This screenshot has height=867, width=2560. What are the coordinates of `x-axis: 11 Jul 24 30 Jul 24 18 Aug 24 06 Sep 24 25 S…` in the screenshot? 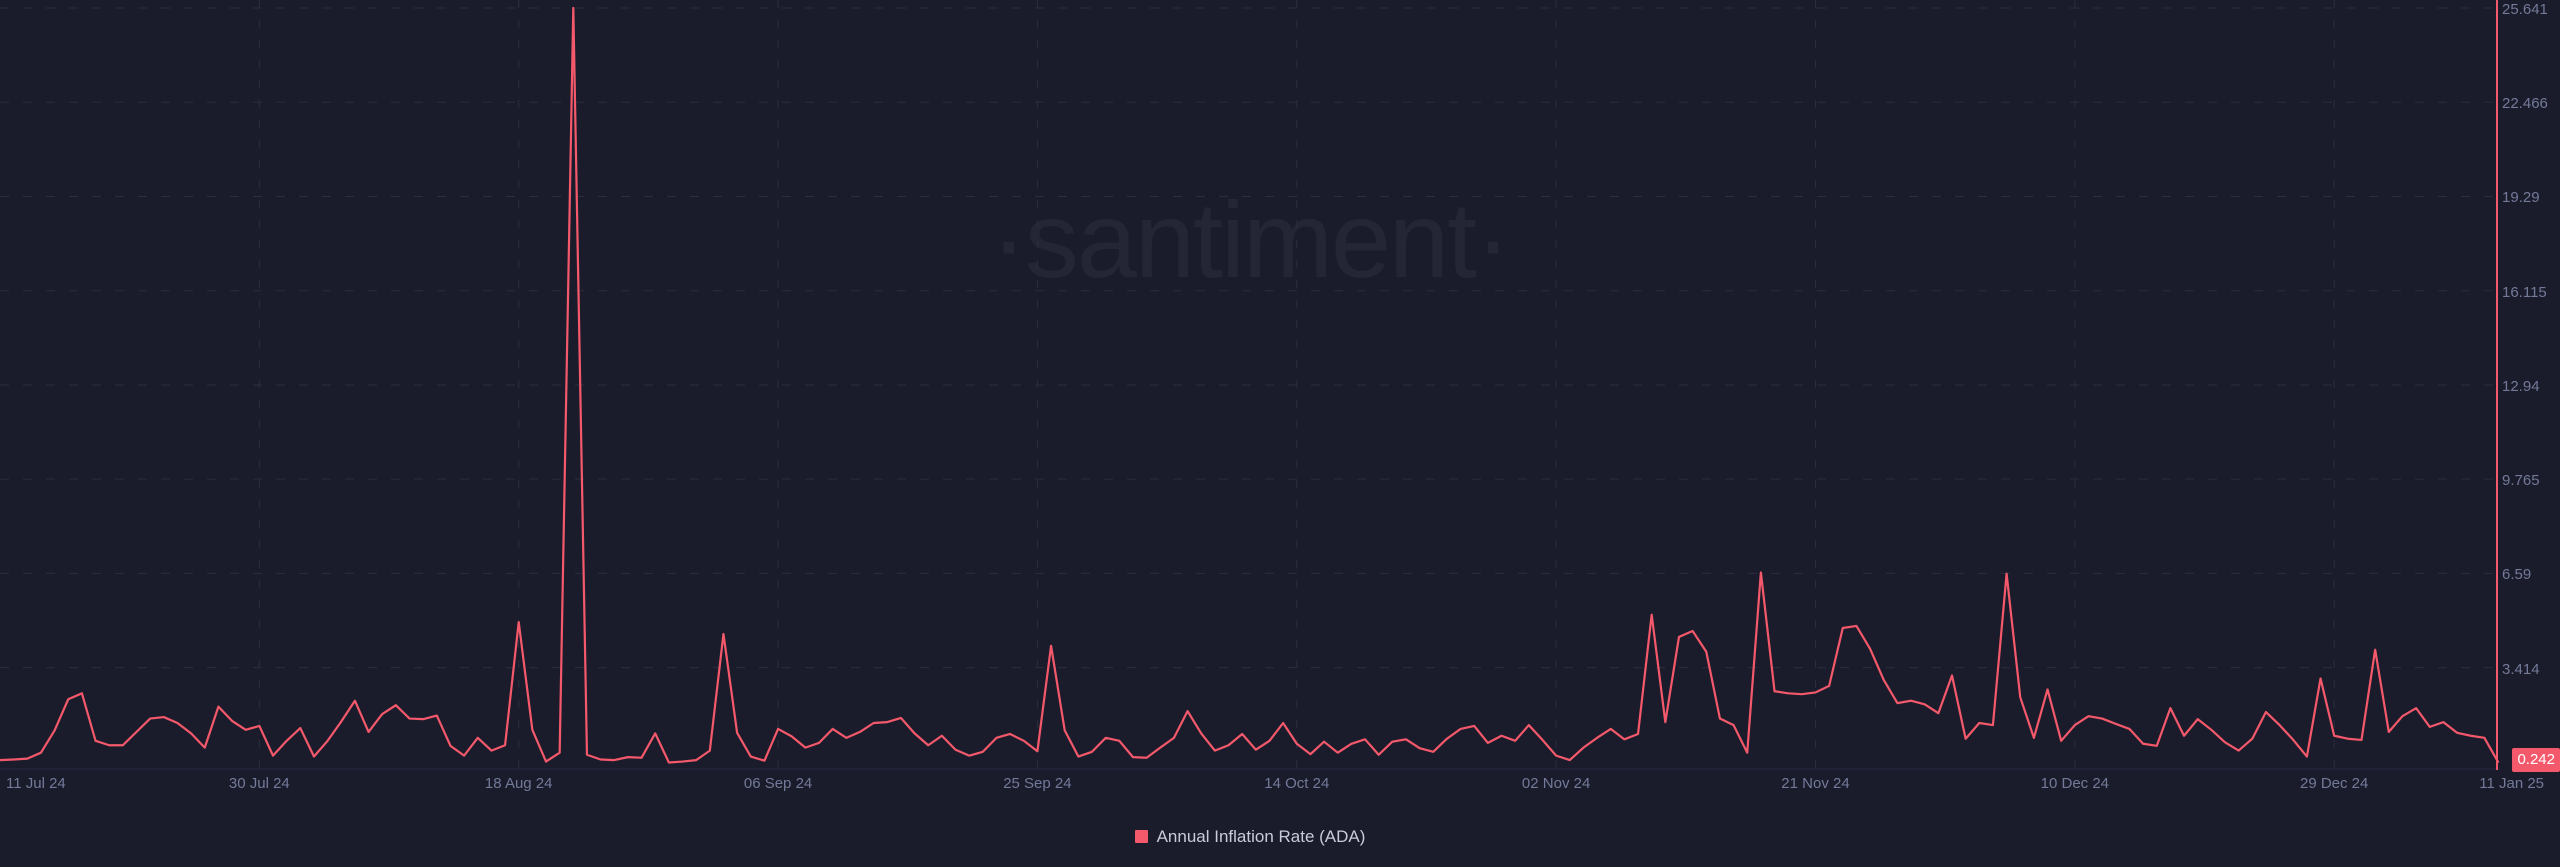 It's located at (1272, 785).